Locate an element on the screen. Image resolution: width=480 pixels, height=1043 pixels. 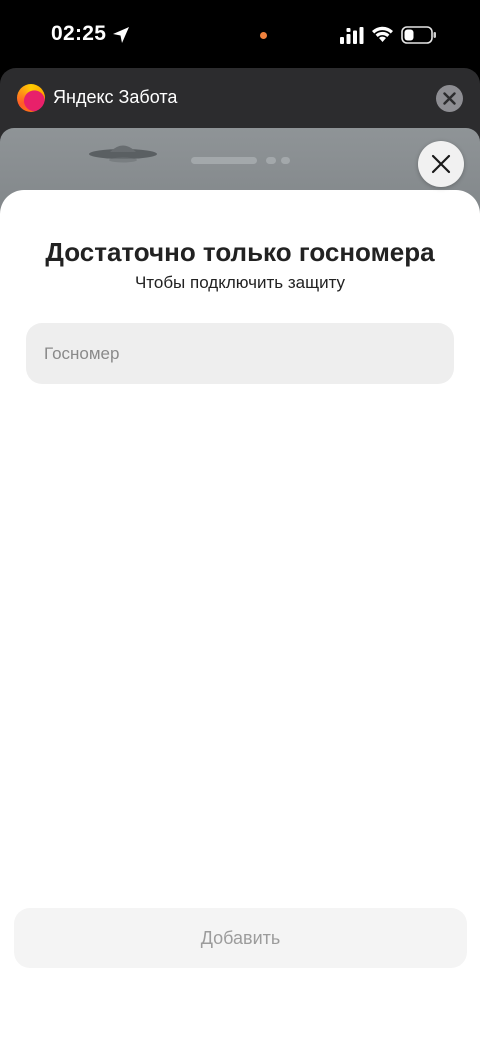
status-bar: 02:25 is located at coordinates (240, 35).